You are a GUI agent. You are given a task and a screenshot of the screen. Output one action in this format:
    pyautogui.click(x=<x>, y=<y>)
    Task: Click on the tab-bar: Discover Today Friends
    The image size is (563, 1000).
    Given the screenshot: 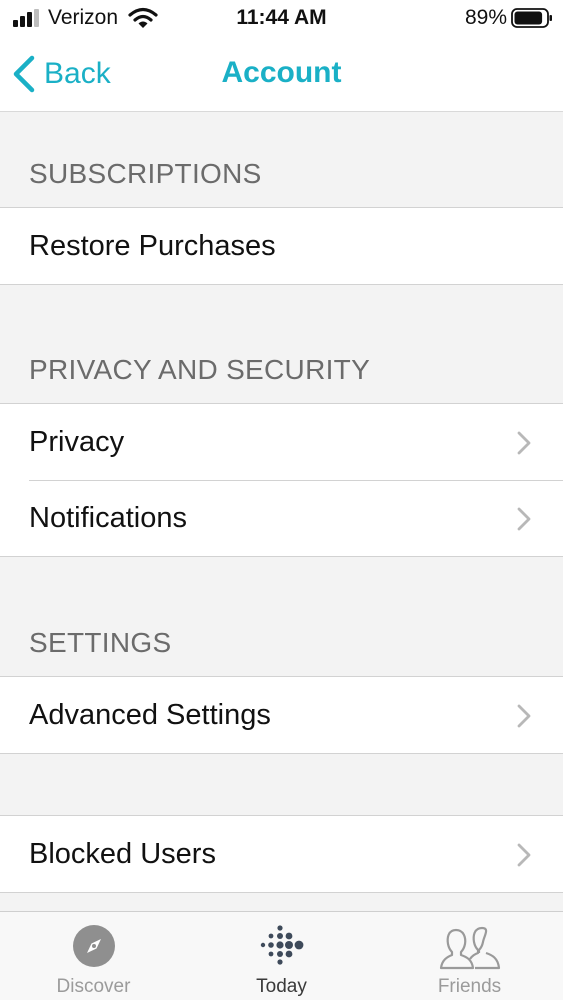 What is the action you would take?
    pyautogui.click(x=281, y=955)
    